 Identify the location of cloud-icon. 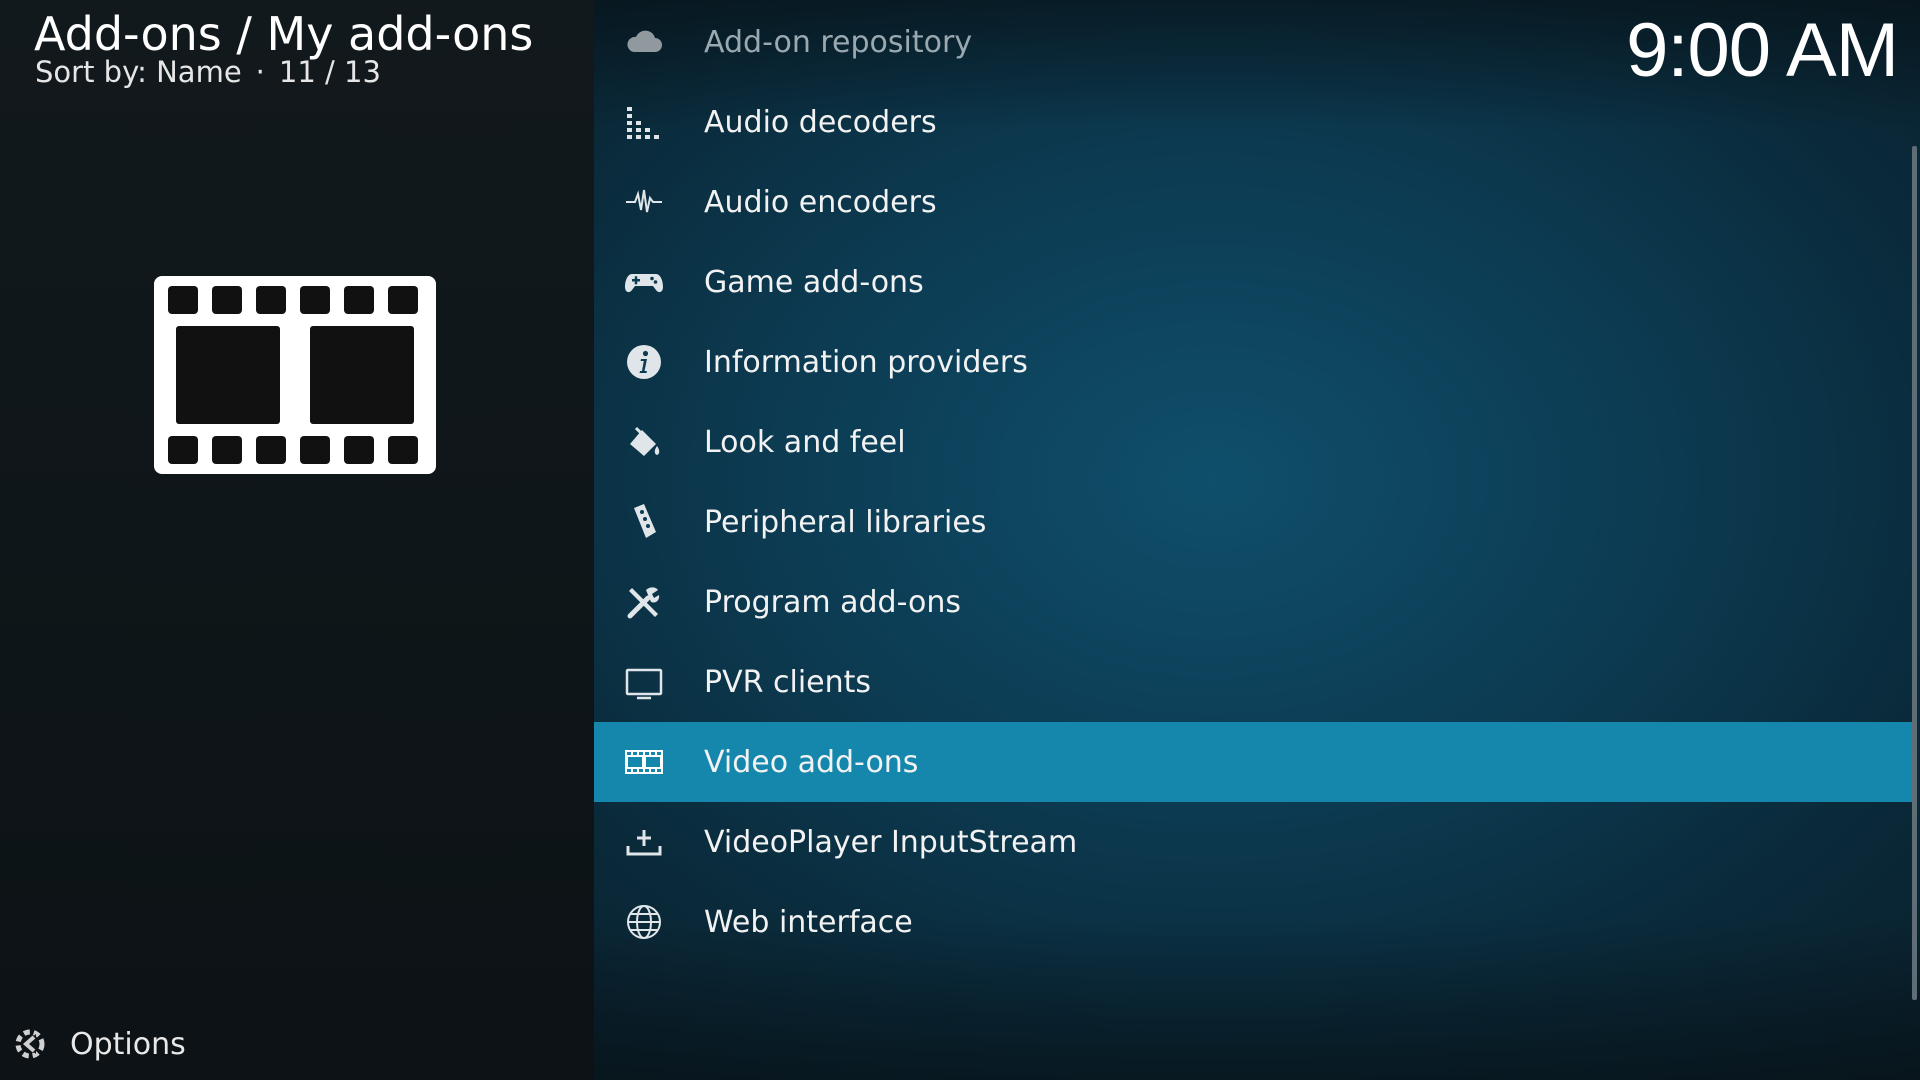
(644, 41).